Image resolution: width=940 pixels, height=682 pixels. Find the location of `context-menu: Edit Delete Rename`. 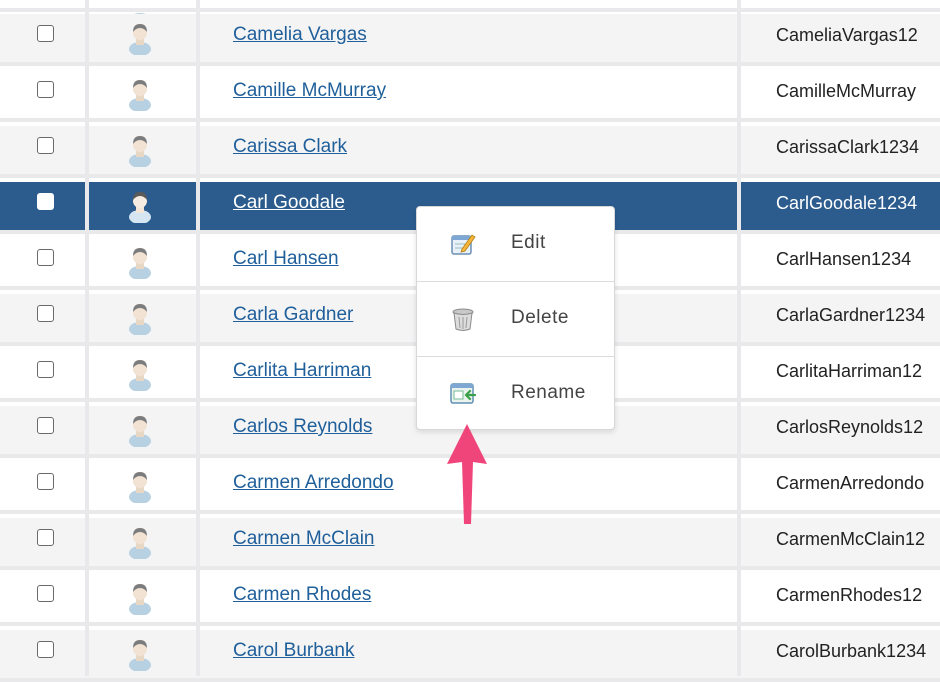

context-menu: Edit Delete Rename is located at coordinates (515, 318).